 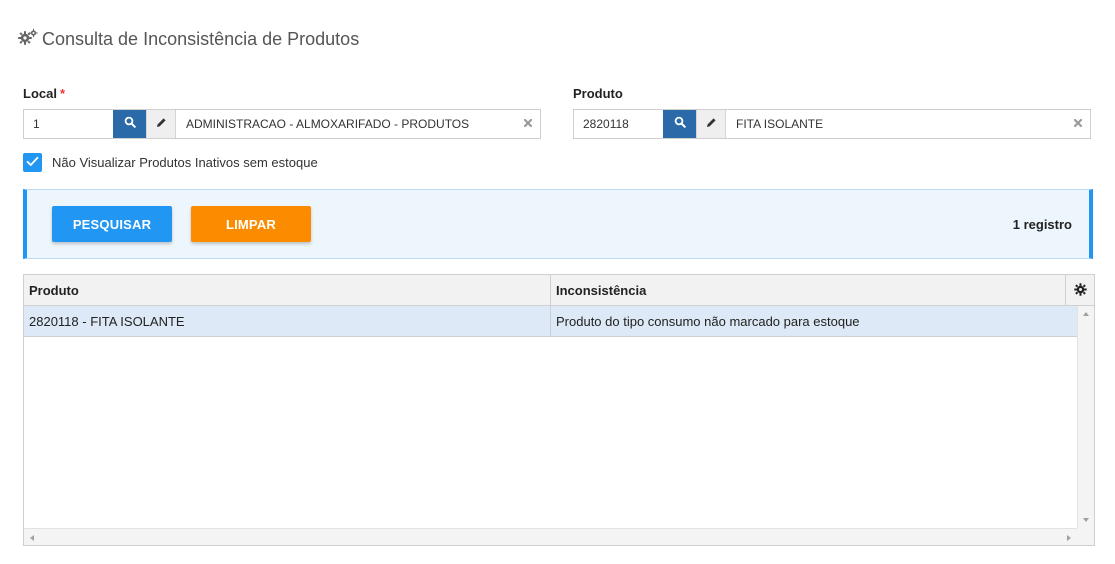 I want to click on search-button: PESQUISAR, so click(x=112, y=224).